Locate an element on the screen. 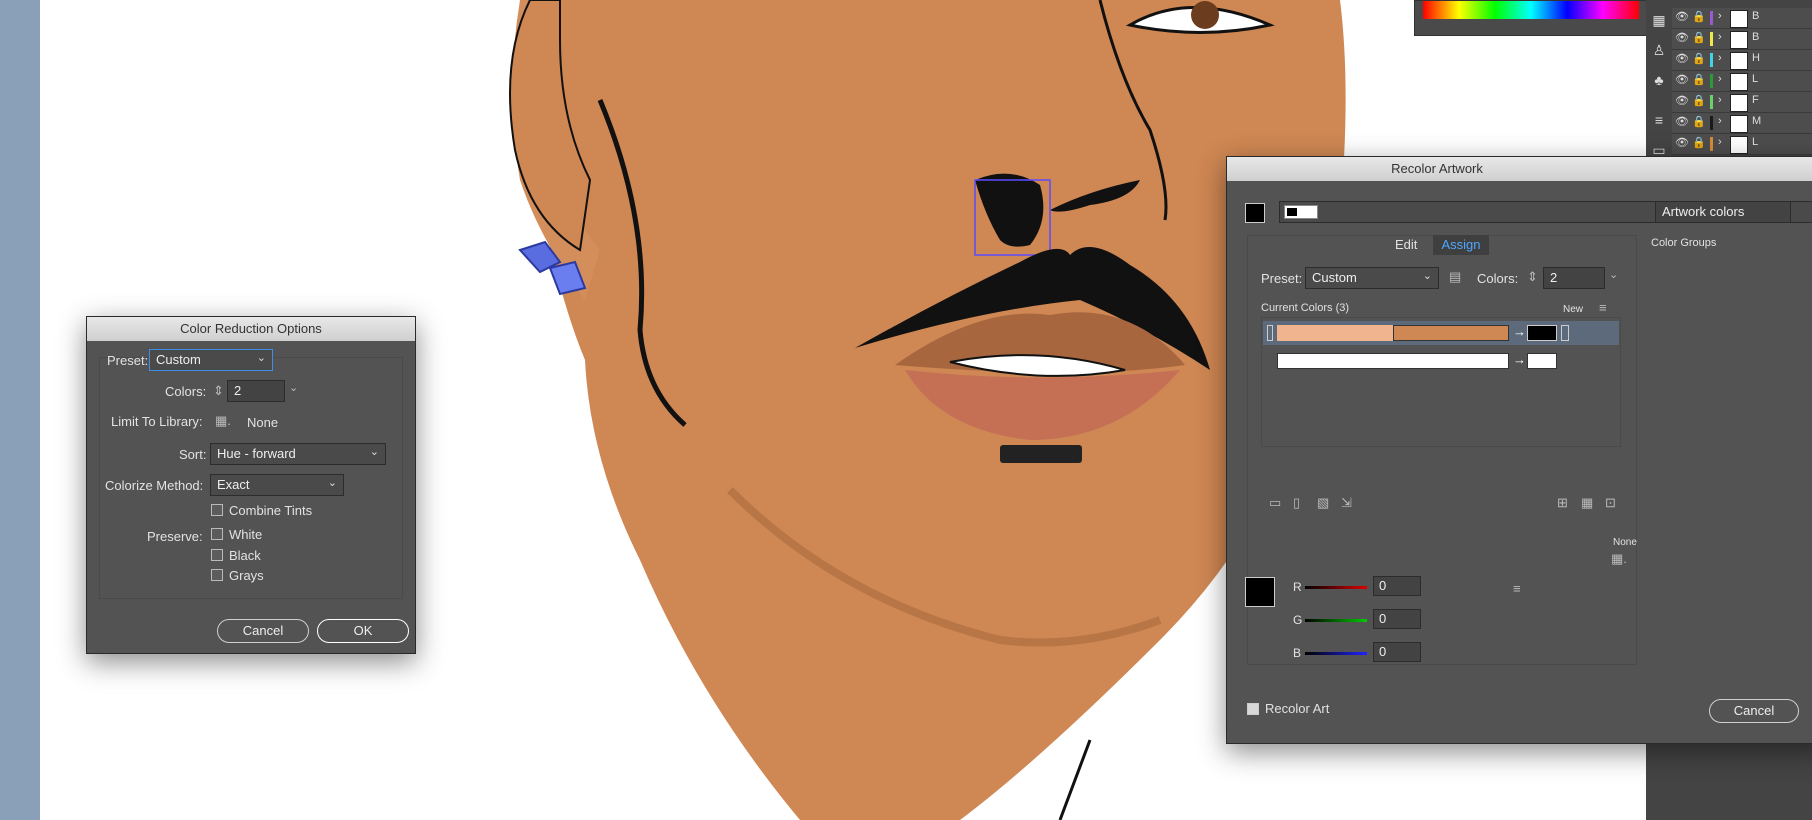 This screenshot has width=1812, height=820. layer-row: 👁 🔒 › M is located at coordinates (1742, 123).